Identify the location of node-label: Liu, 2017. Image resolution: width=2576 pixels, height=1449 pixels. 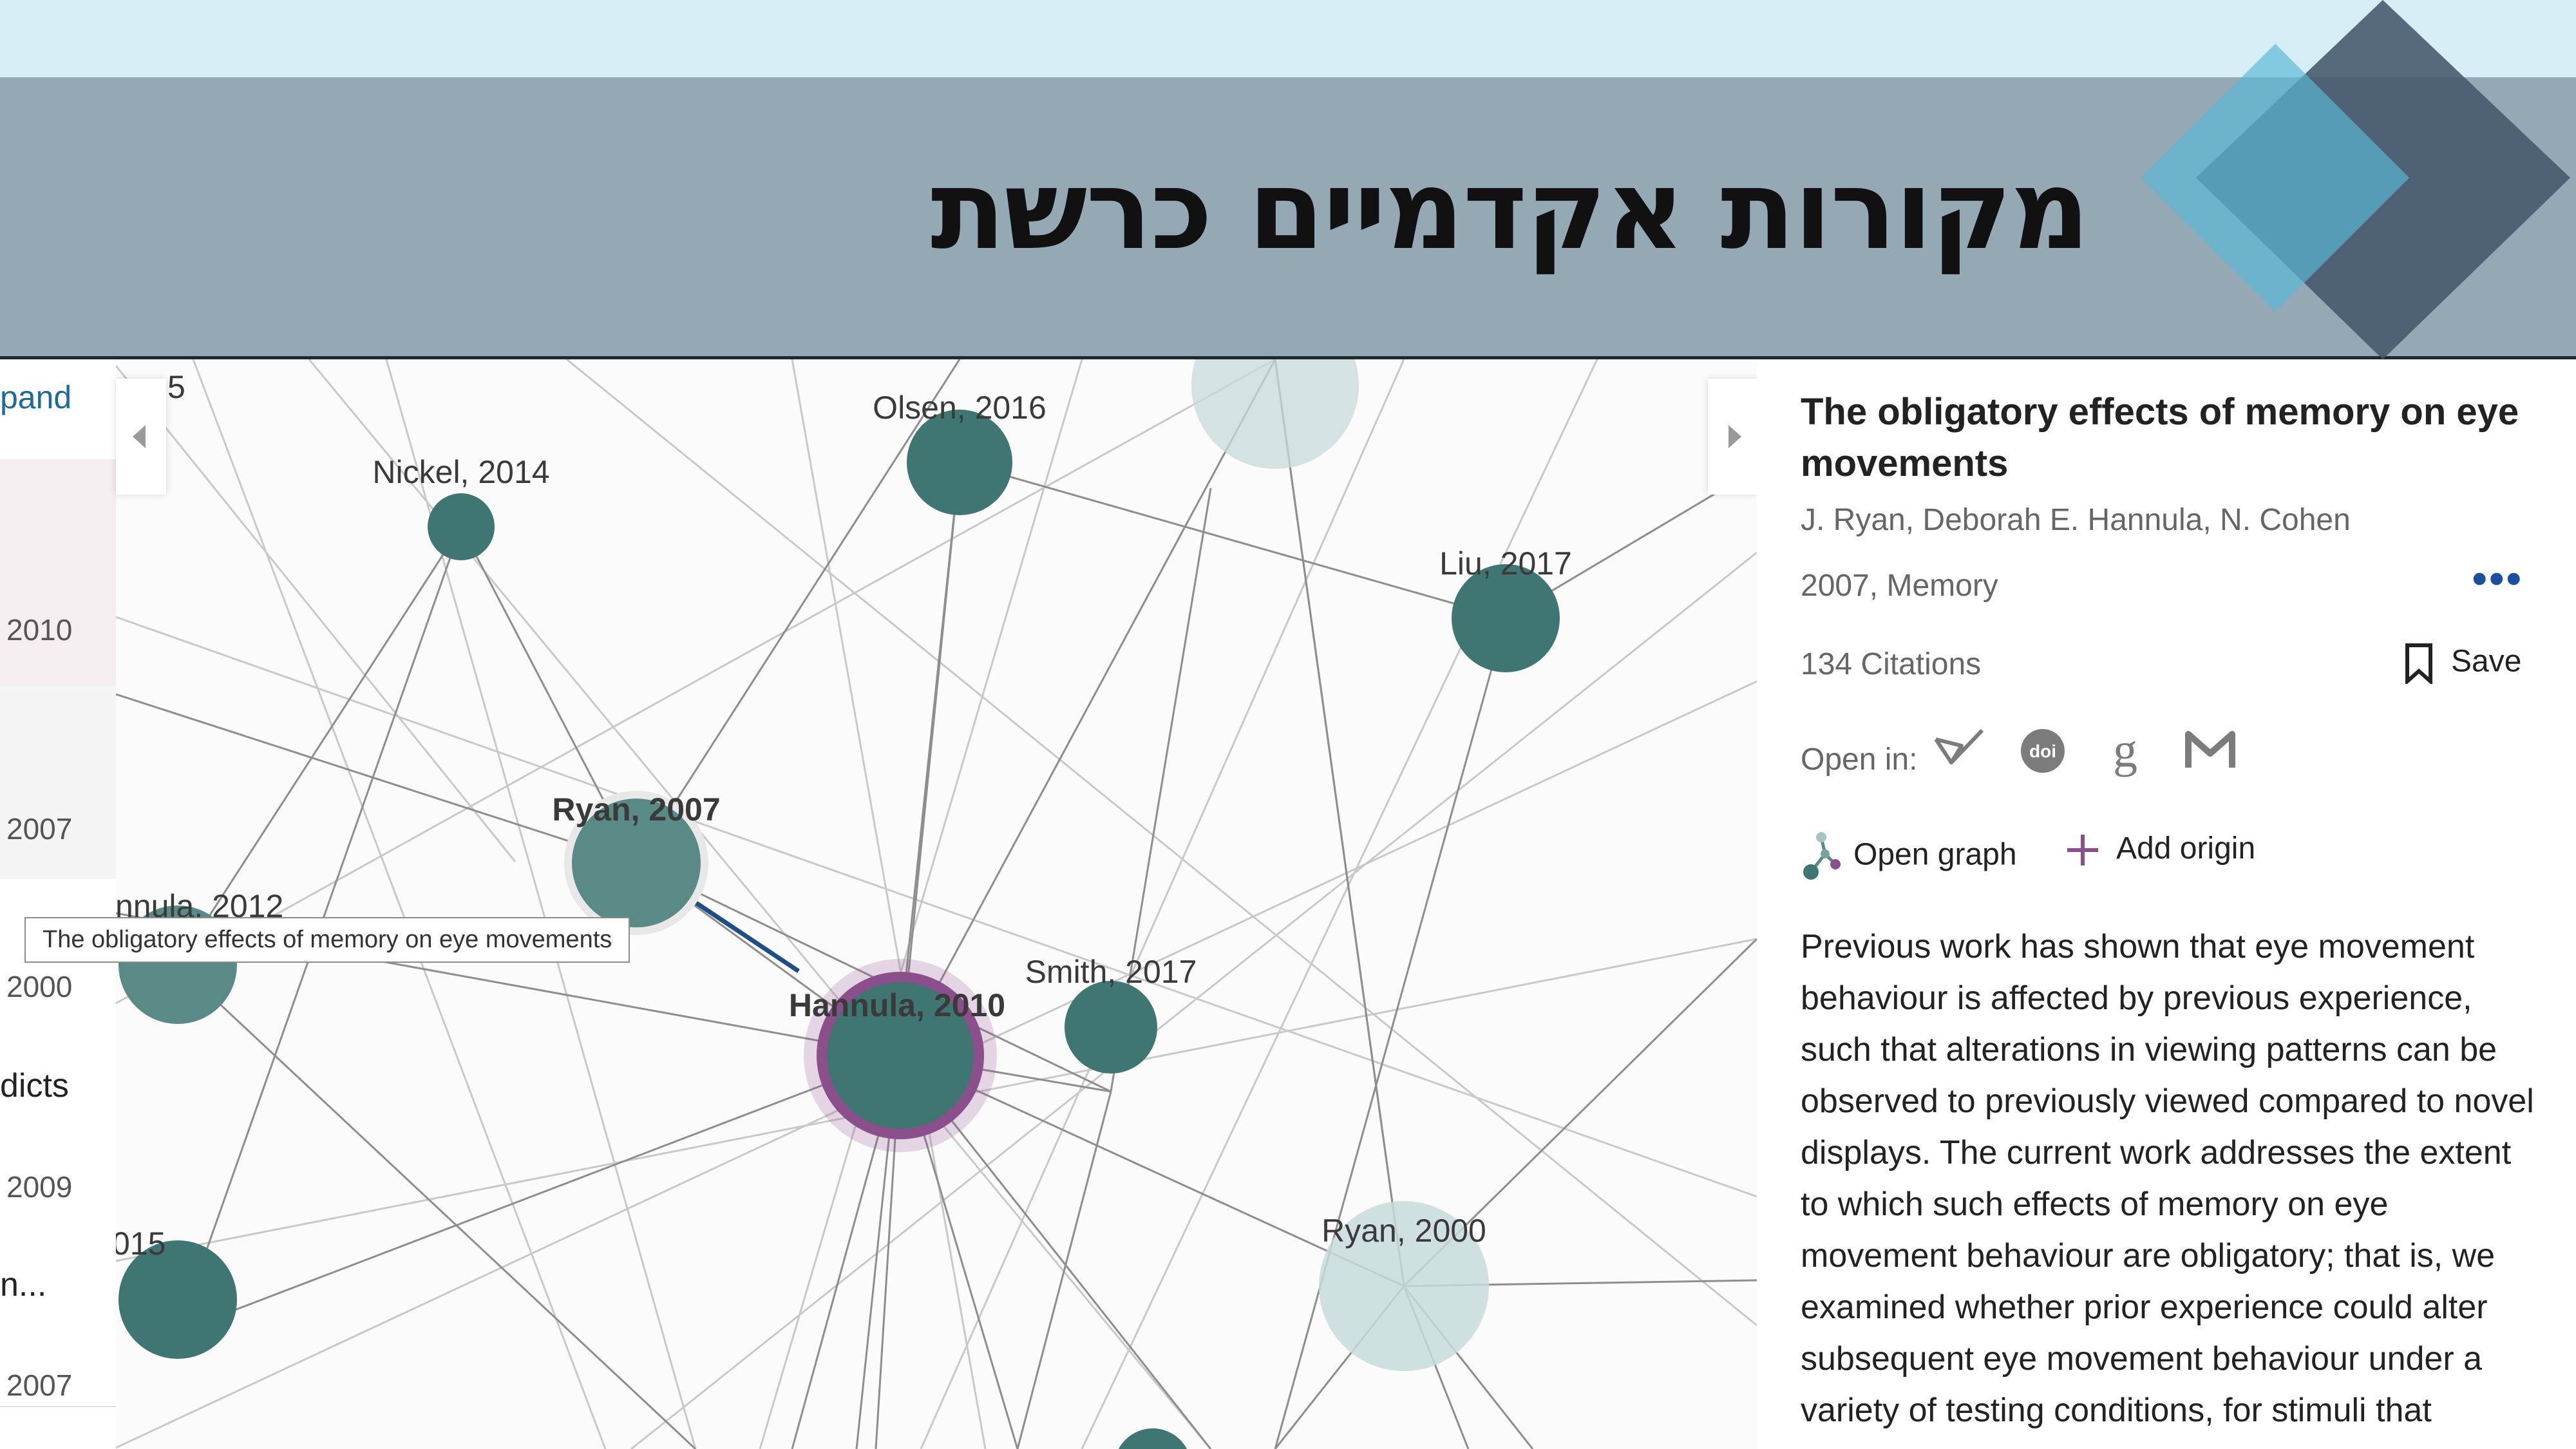
(1506, 563).